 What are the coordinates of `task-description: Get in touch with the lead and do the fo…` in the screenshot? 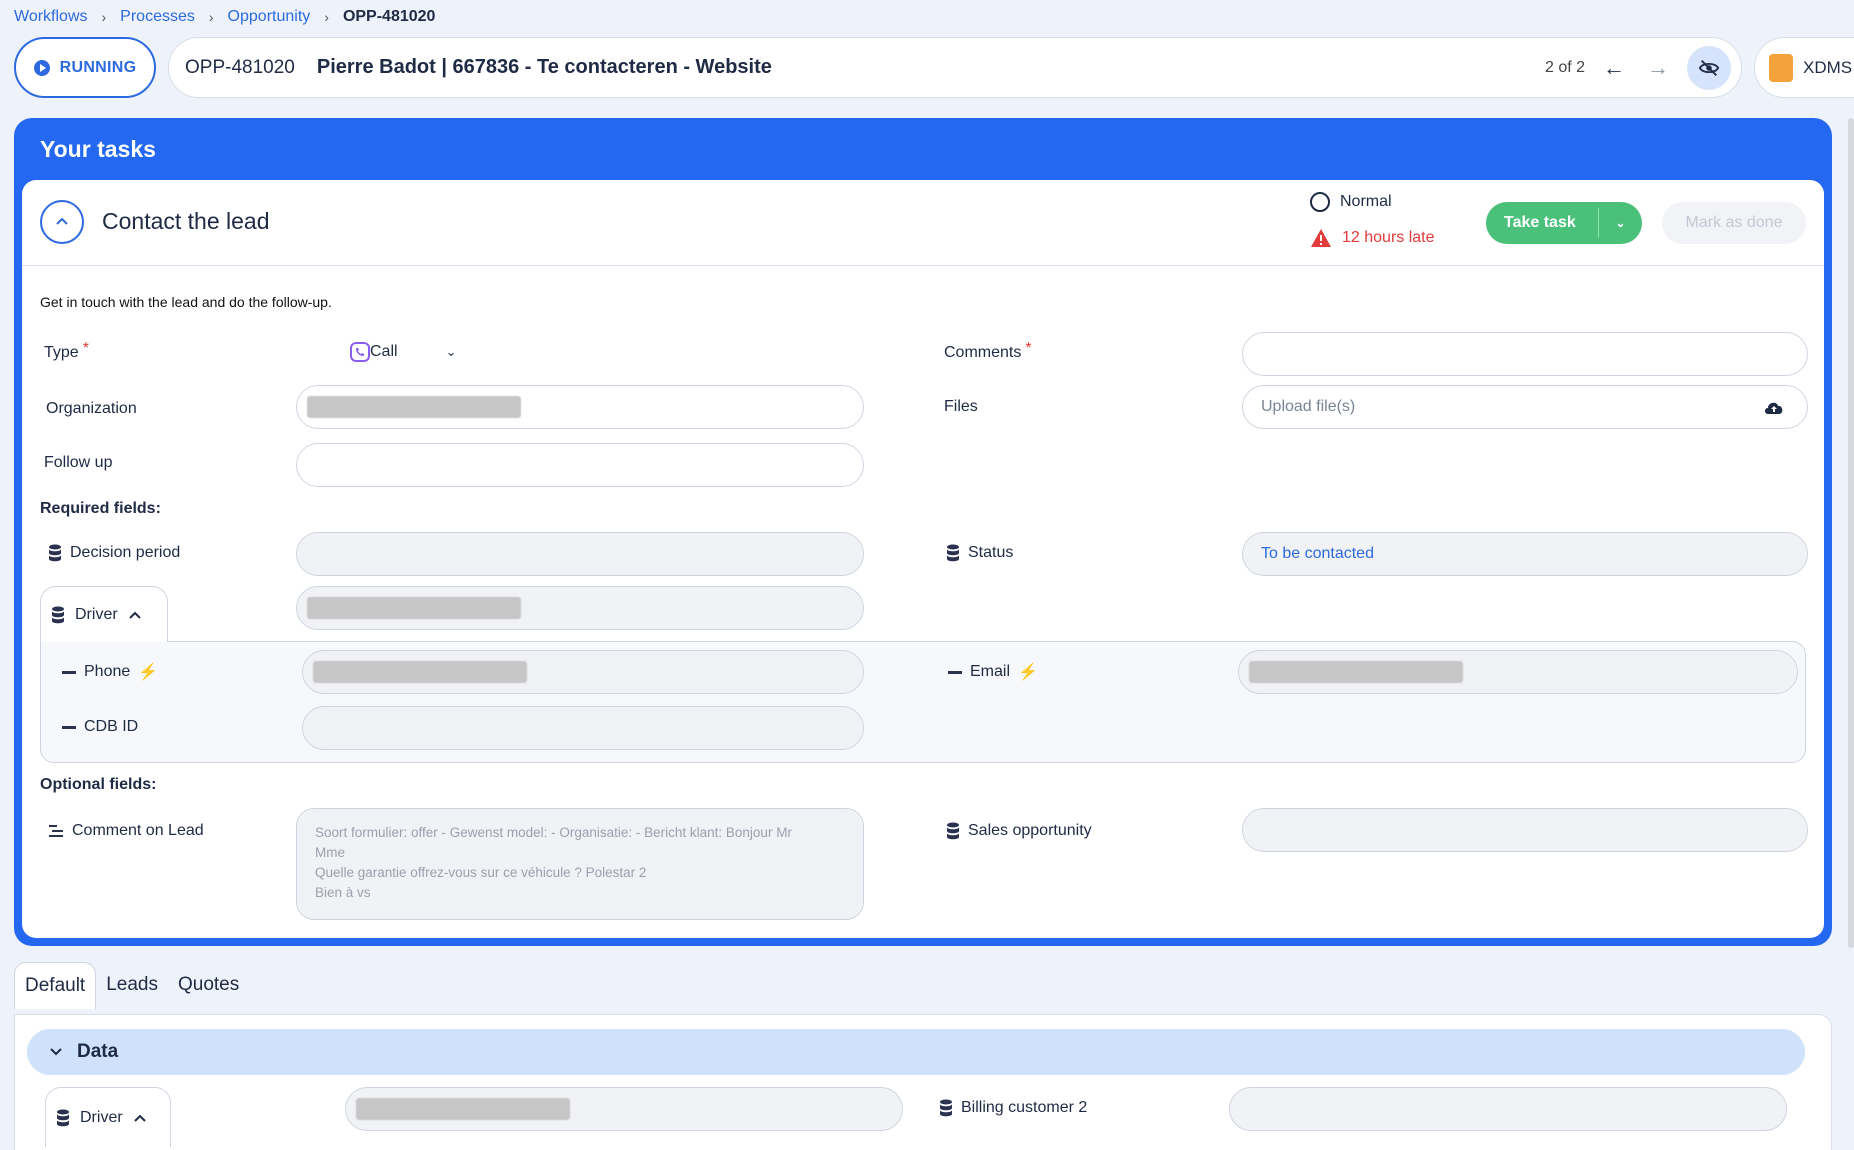 It's located at (186, 302).